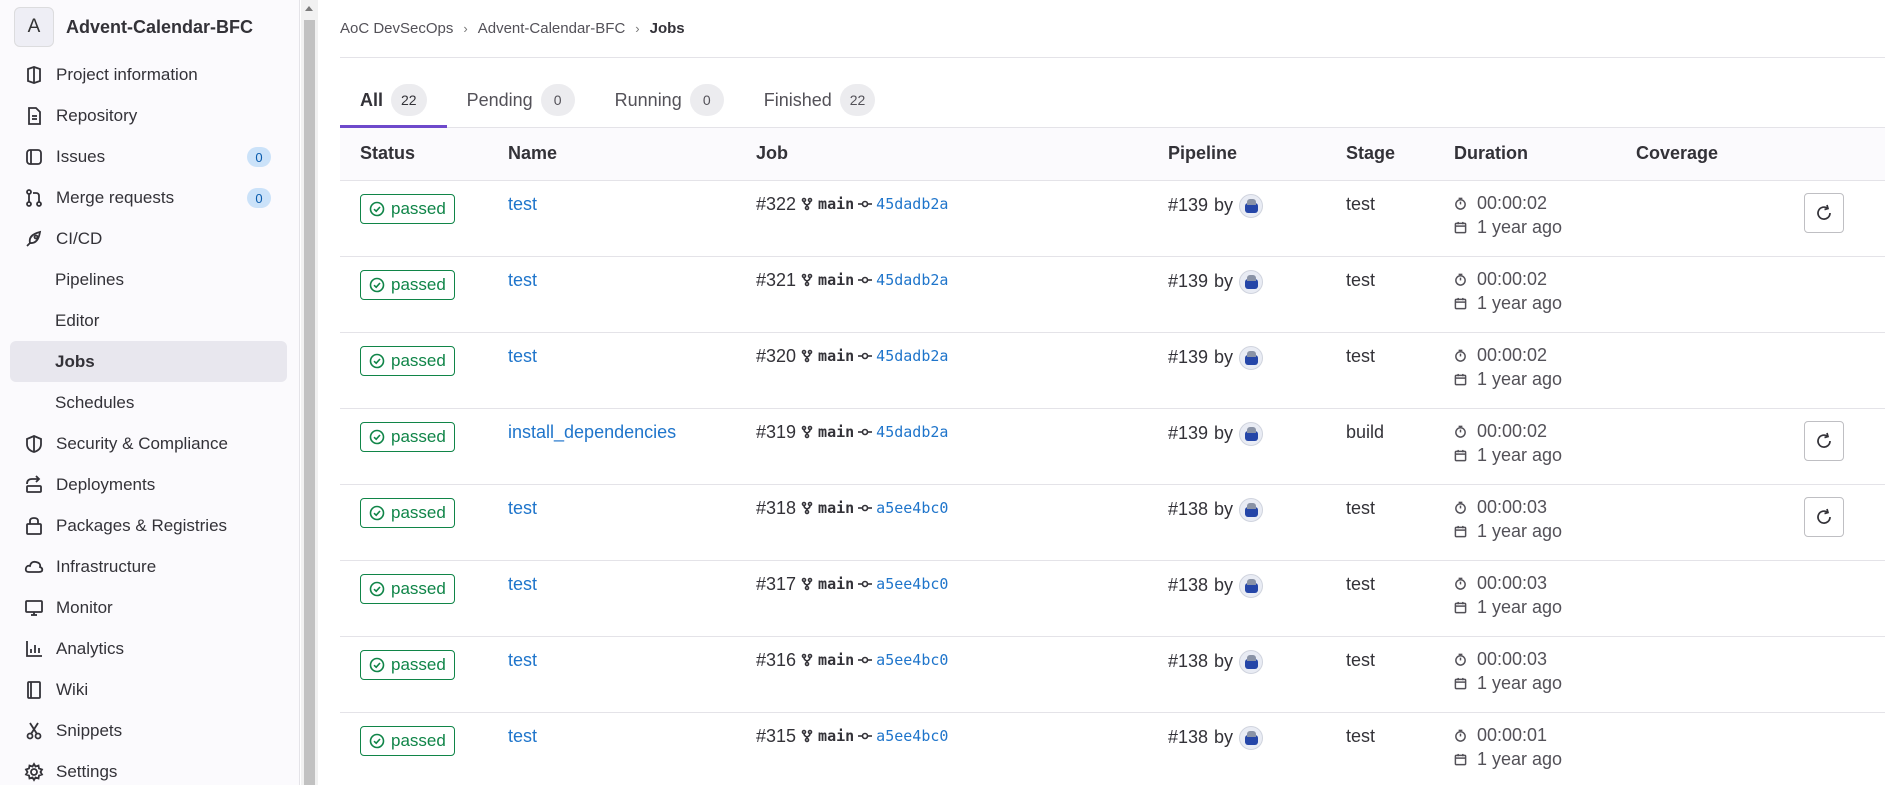 The width and height of the screenshot is (1895, 785). What do you see at coordinates (149, 115) in the screenshot?
I see `sidebar-item-repository: Repository` at bounding box center [149, 115].